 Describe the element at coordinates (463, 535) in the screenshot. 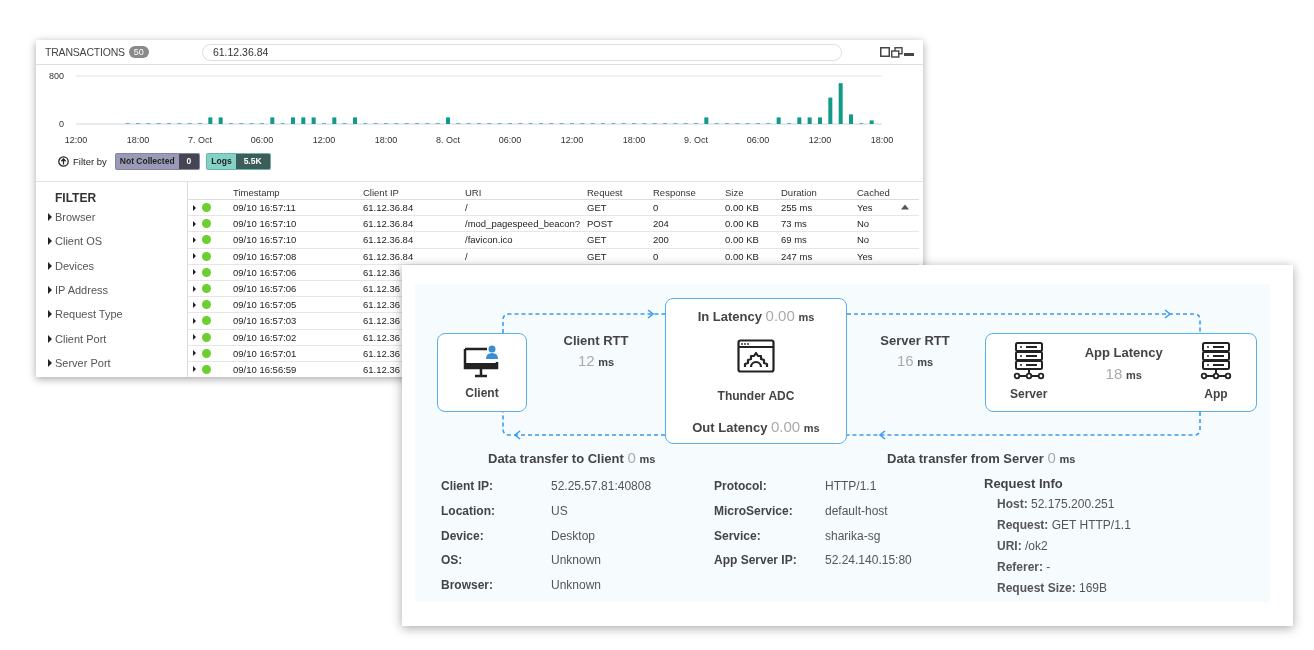

I see `field-label: Device:` at that location.